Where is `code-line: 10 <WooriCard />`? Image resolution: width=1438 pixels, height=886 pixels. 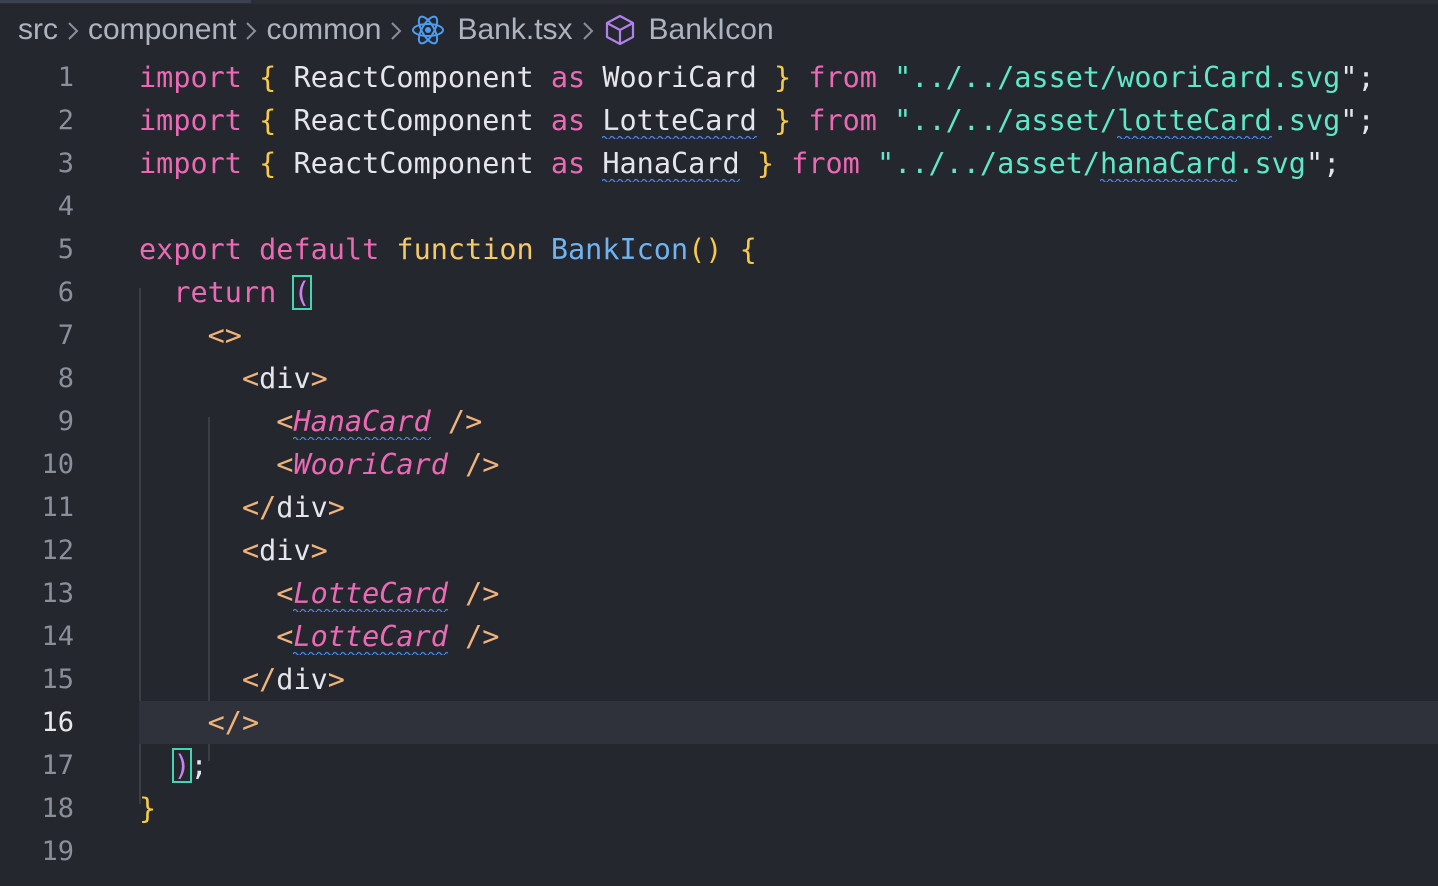
code-line: 10 <WooriCard /> is located at coordinates (719, 464).